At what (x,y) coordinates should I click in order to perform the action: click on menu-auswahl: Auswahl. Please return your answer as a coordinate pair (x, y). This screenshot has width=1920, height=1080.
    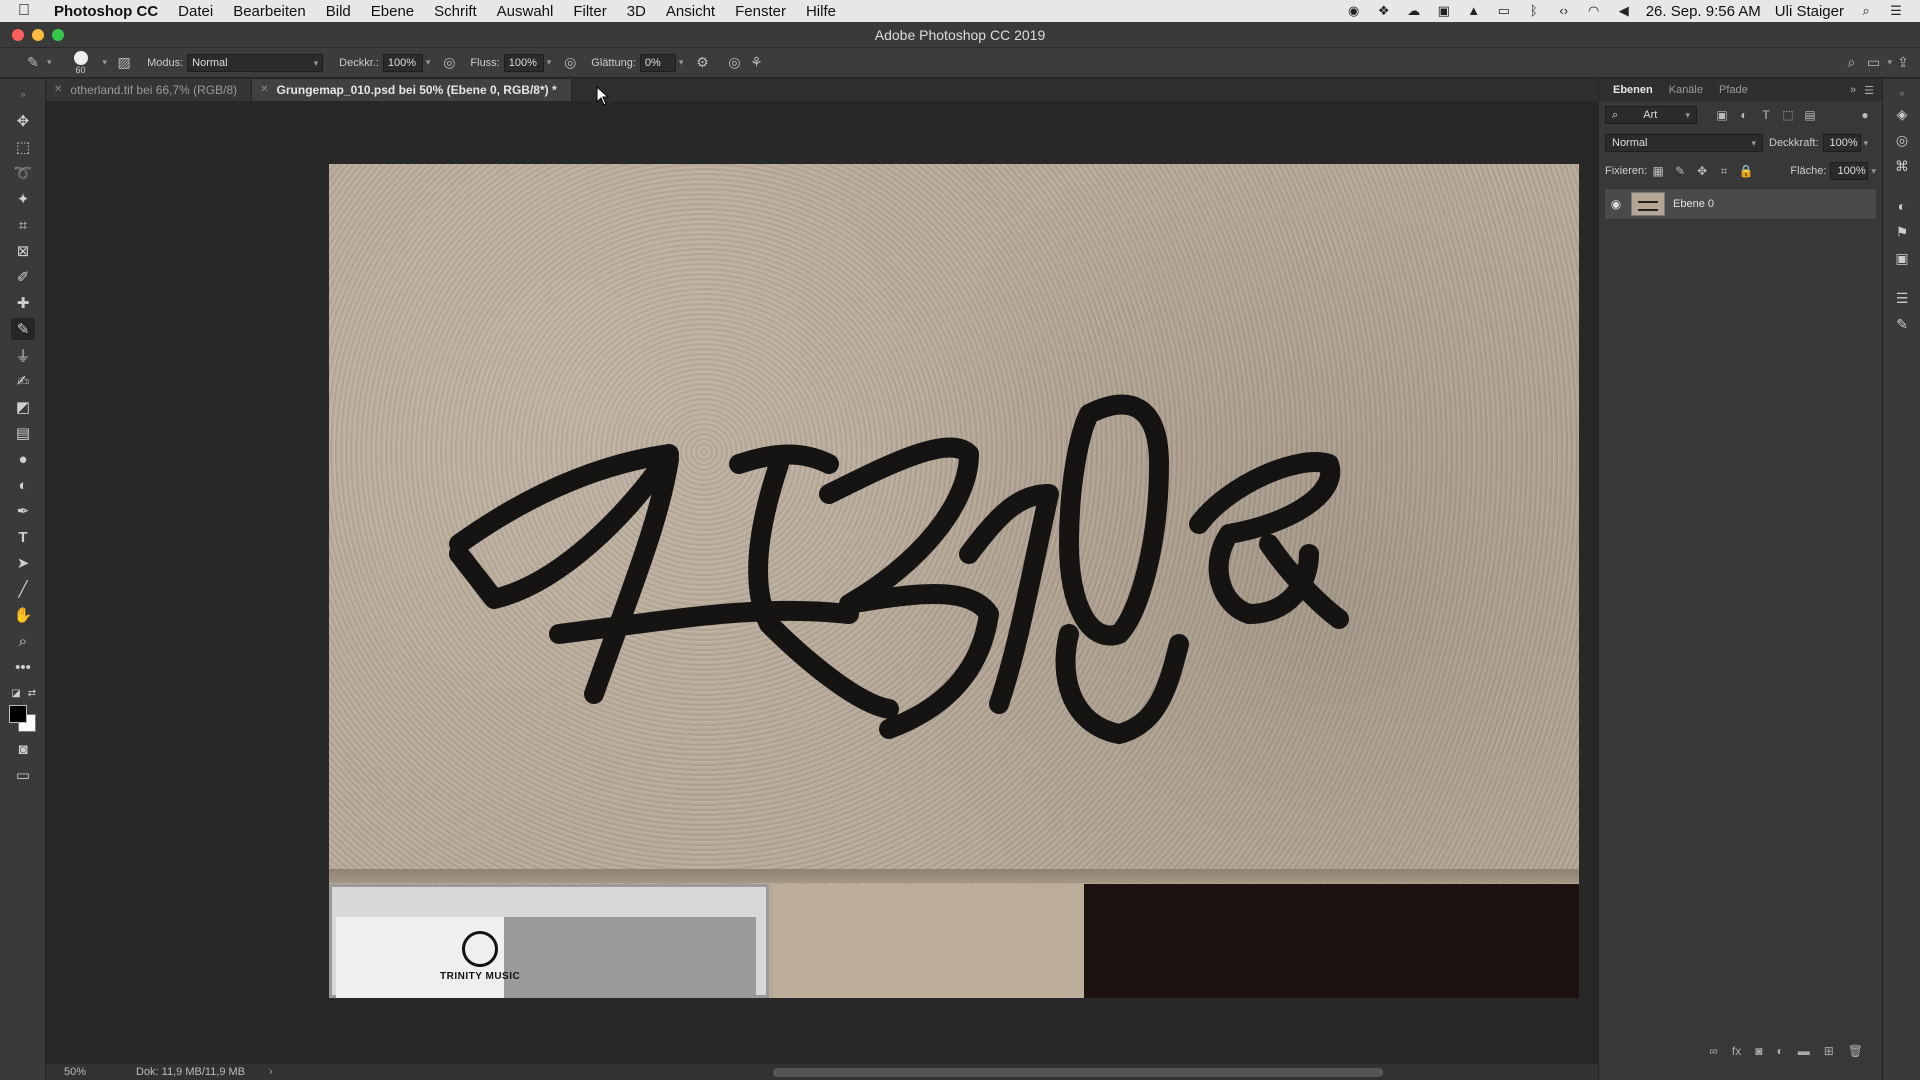
    Looking at the image, I should click on (525, 11).